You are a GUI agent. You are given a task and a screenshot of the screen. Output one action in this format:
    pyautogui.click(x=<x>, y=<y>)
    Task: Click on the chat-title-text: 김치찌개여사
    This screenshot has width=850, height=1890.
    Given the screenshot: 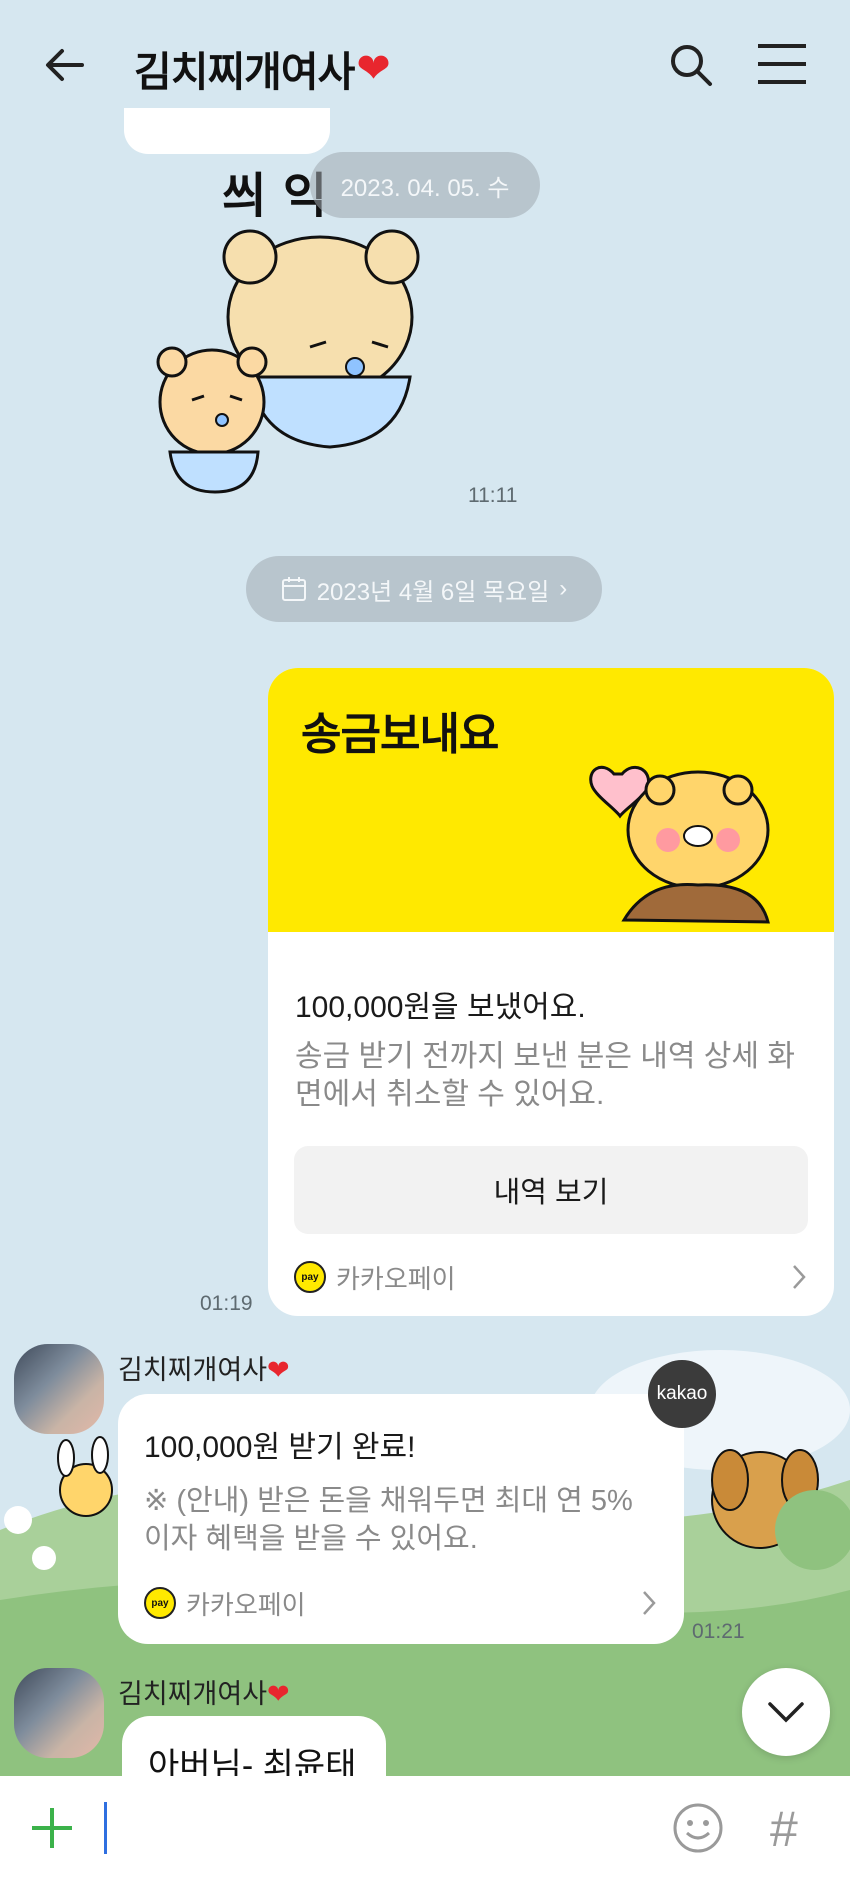 What is the action you would take?
    pyautogui.click(x=244, y=72)
    